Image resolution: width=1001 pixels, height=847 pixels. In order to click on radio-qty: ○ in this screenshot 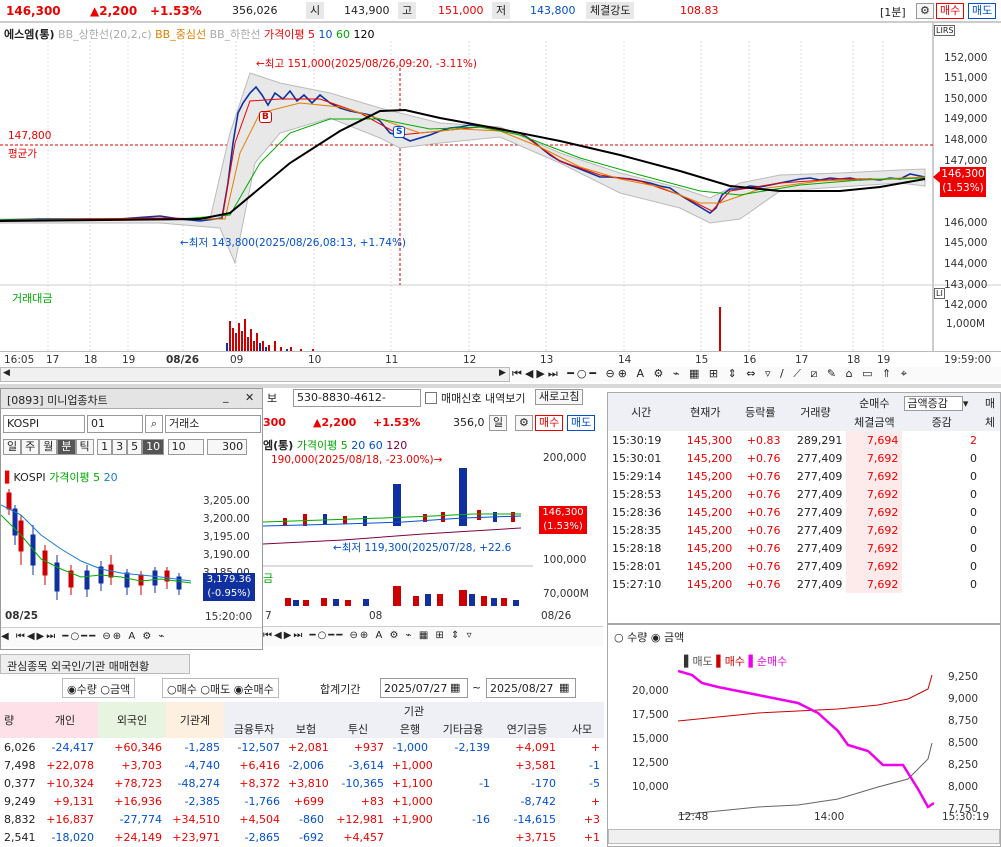, I will do `click(619, 637)`.